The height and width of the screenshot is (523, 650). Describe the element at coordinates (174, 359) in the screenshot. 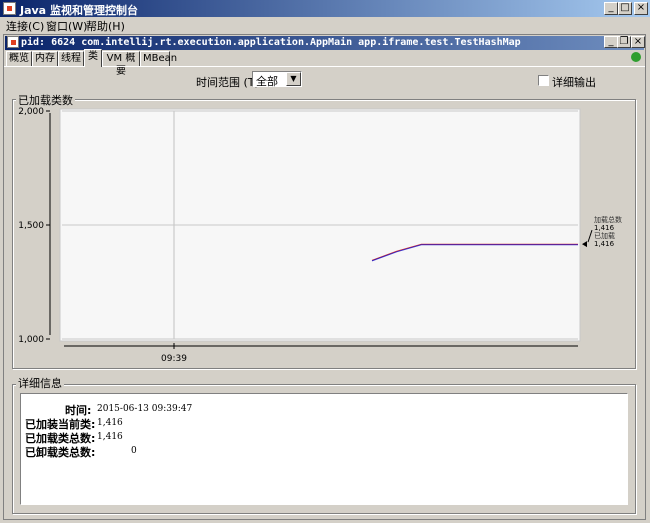

I see `x-tick-label: 09:39` at that location.